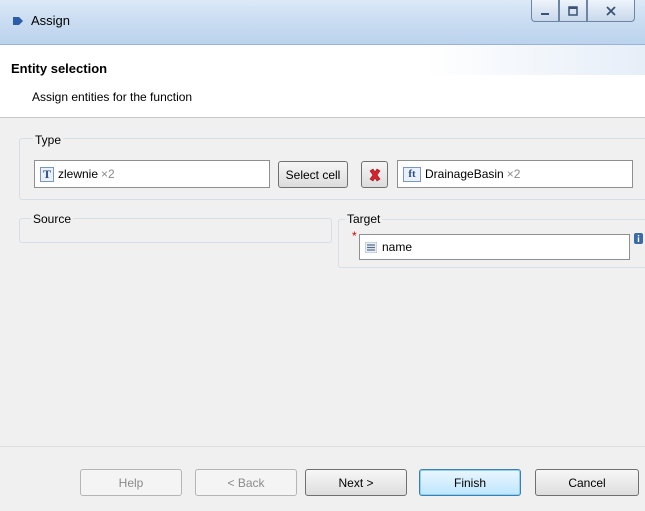 This screenshot has width=645, height=511. I want to click on source-type-multiplicity: ×2, so click(108, 174).